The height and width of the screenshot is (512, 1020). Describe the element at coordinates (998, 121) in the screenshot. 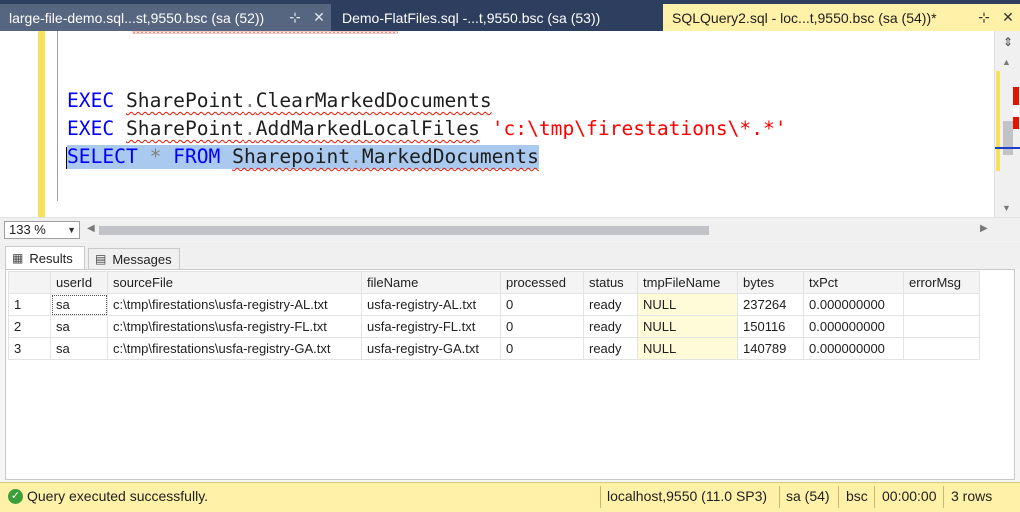

I see `change-marker` at that location.